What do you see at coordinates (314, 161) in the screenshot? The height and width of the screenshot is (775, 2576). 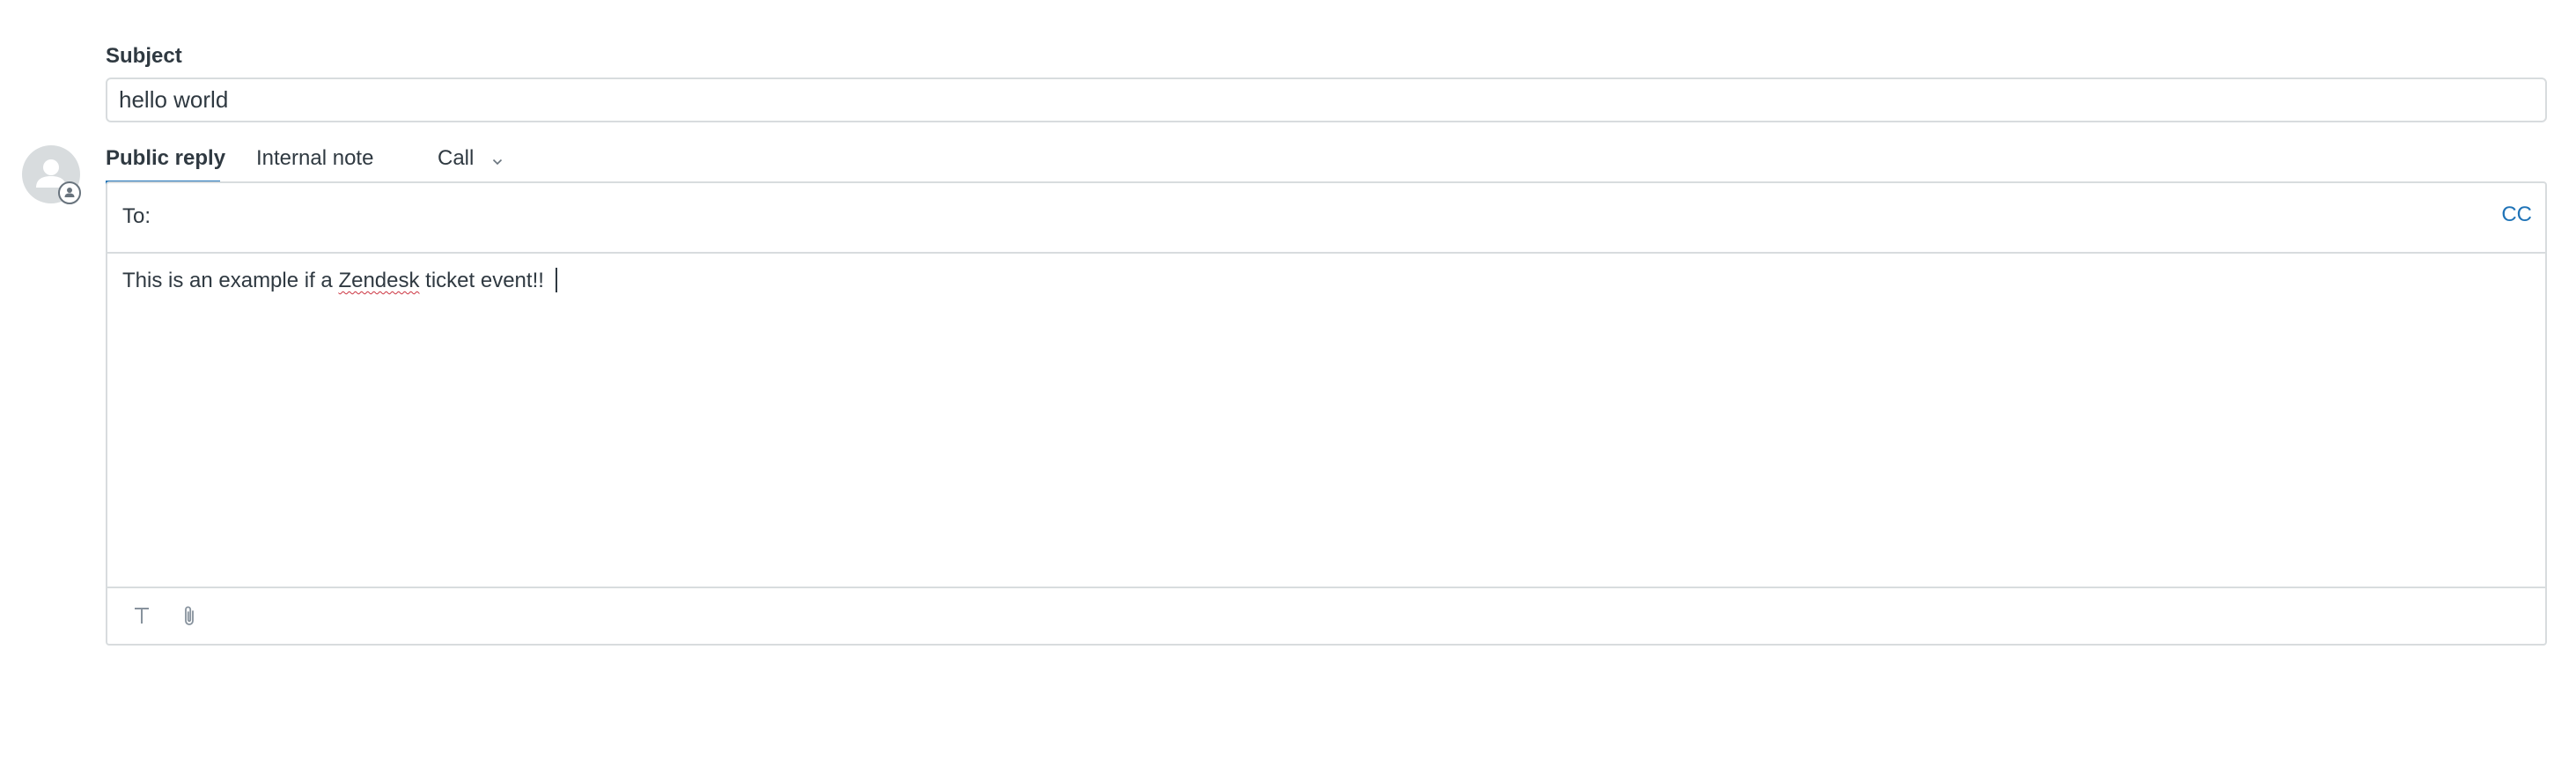 I see `tab-internal-note: Internal note` at bounding box center [314, 161].